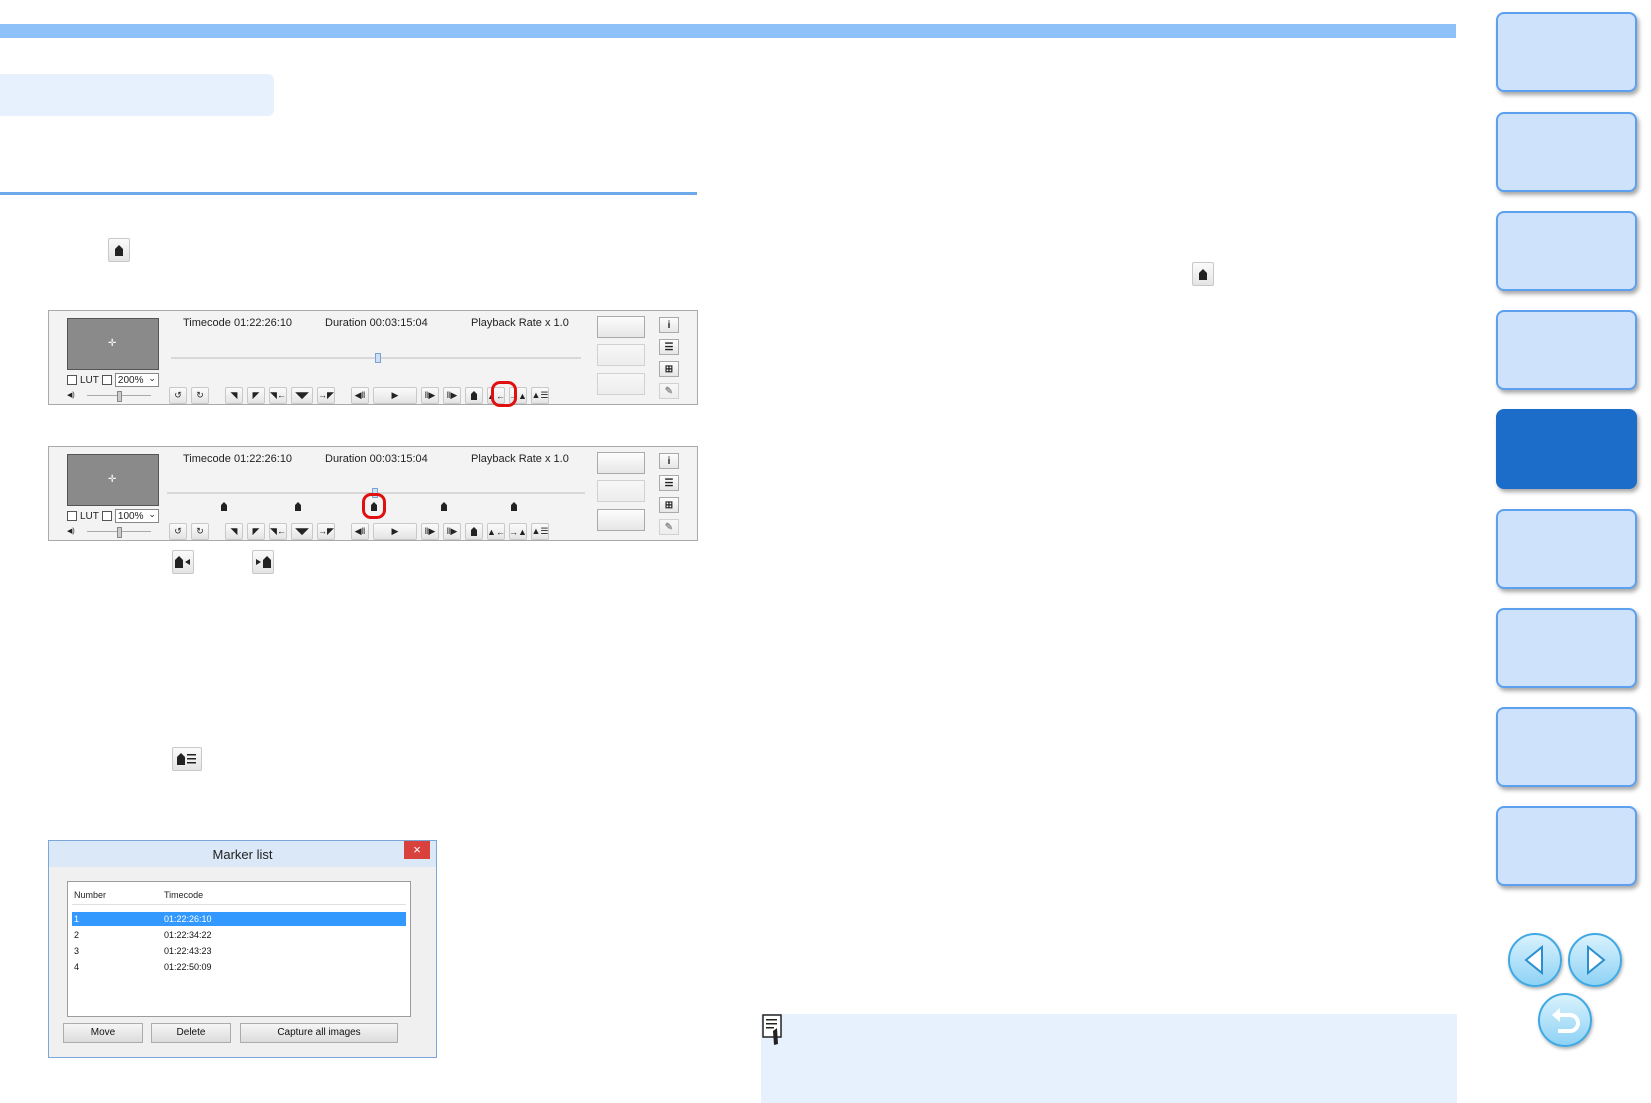 The image size is (1651, 1103). Describe the element at coordinates (496, 531) in the screenshot. I see `previous-marker-button: ▲←` at that location.